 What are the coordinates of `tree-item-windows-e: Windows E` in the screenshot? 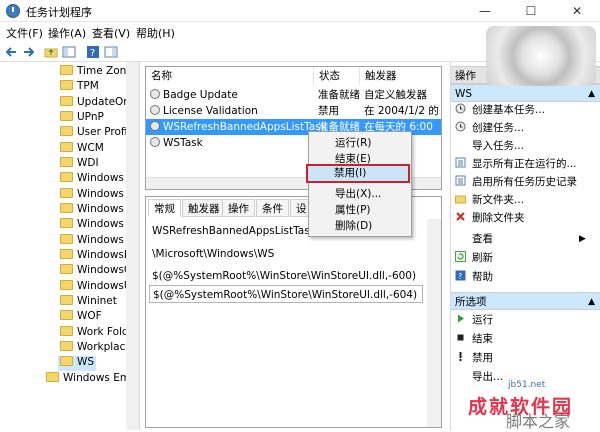 It's located at (97, 195).